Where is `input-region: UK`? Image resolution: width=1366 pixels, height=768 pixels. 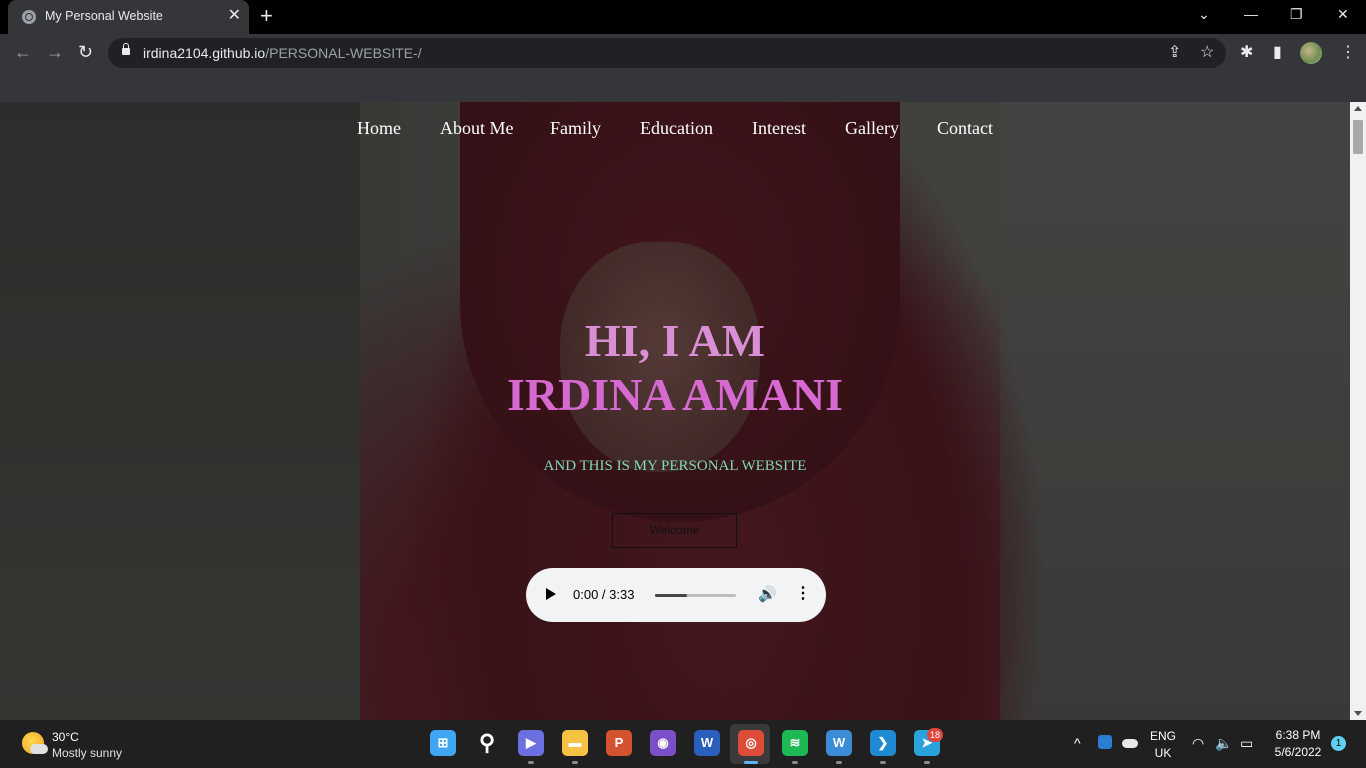 input-region: UK is located at coordinates (1163, 753).